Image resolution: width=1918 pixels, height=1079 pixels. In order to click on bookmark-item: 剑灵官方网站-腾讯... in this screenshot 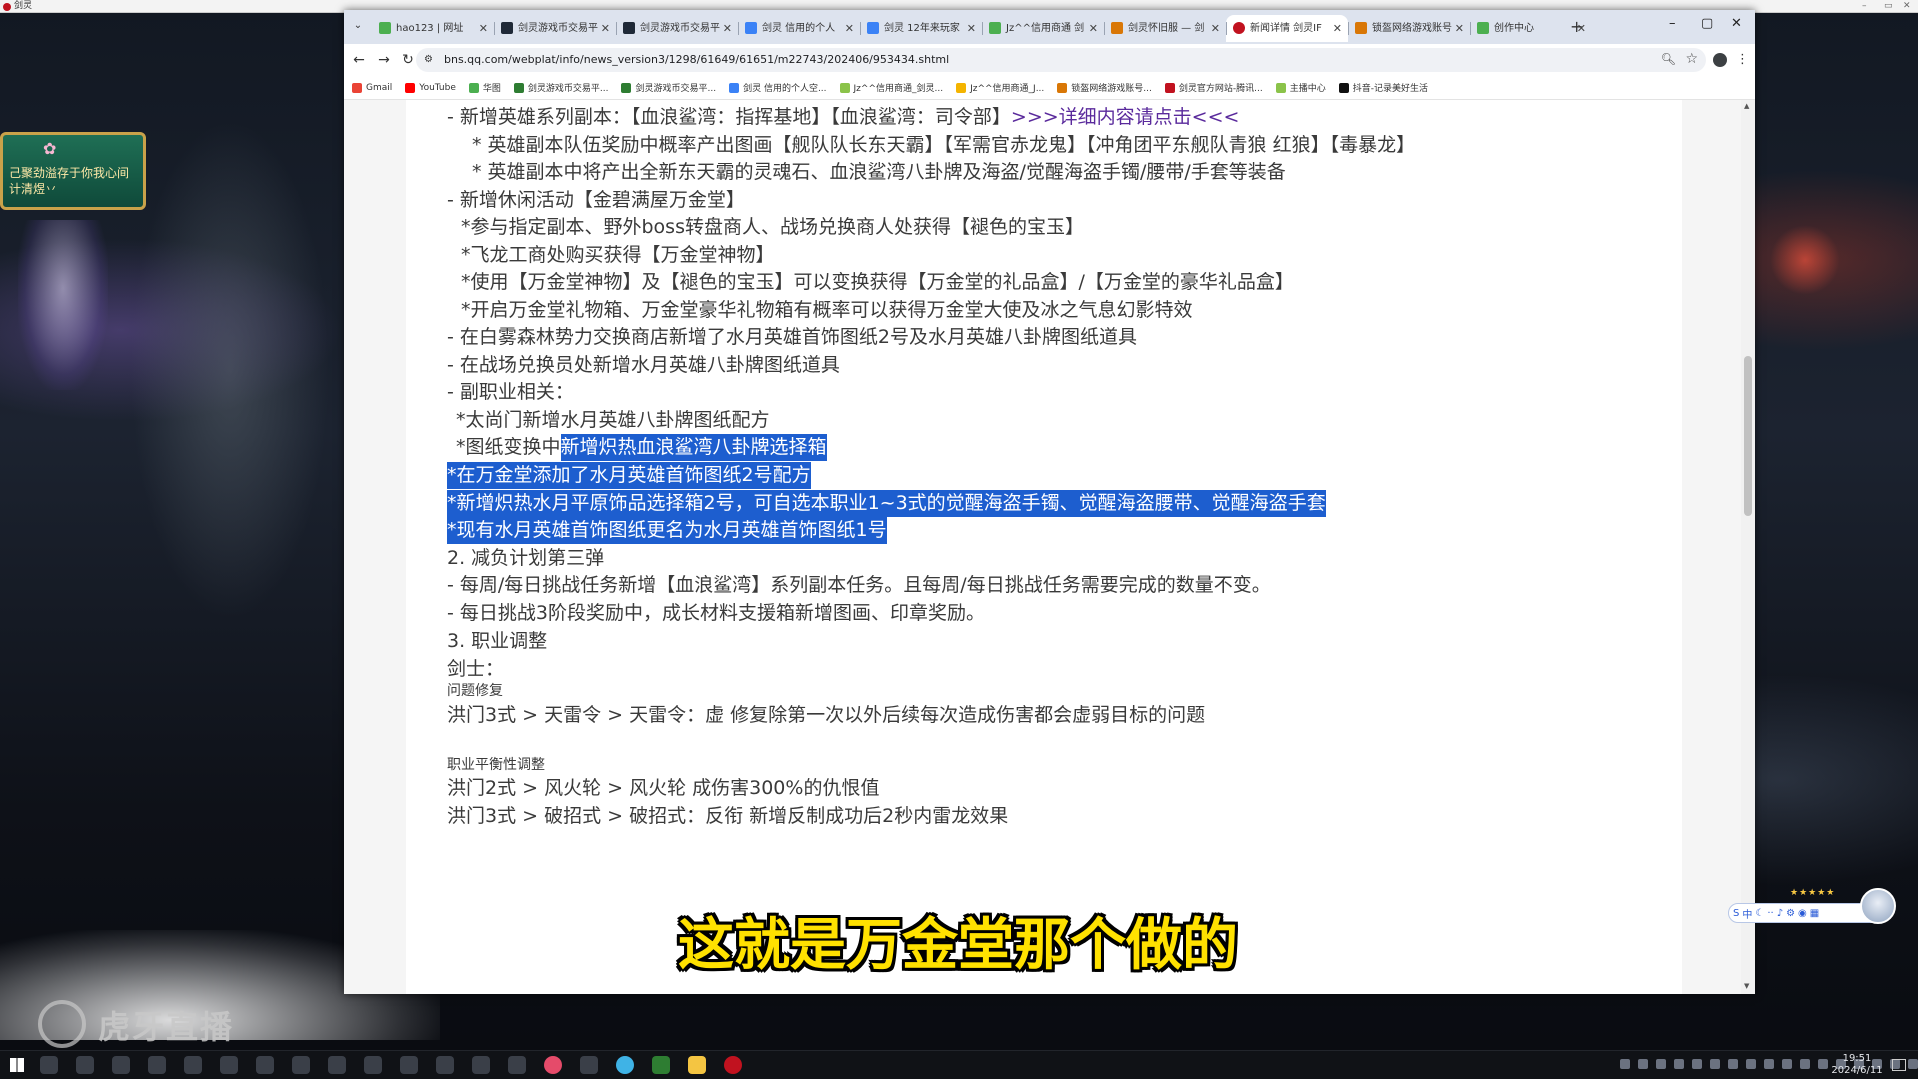, I will do `click(1213, 87)`.